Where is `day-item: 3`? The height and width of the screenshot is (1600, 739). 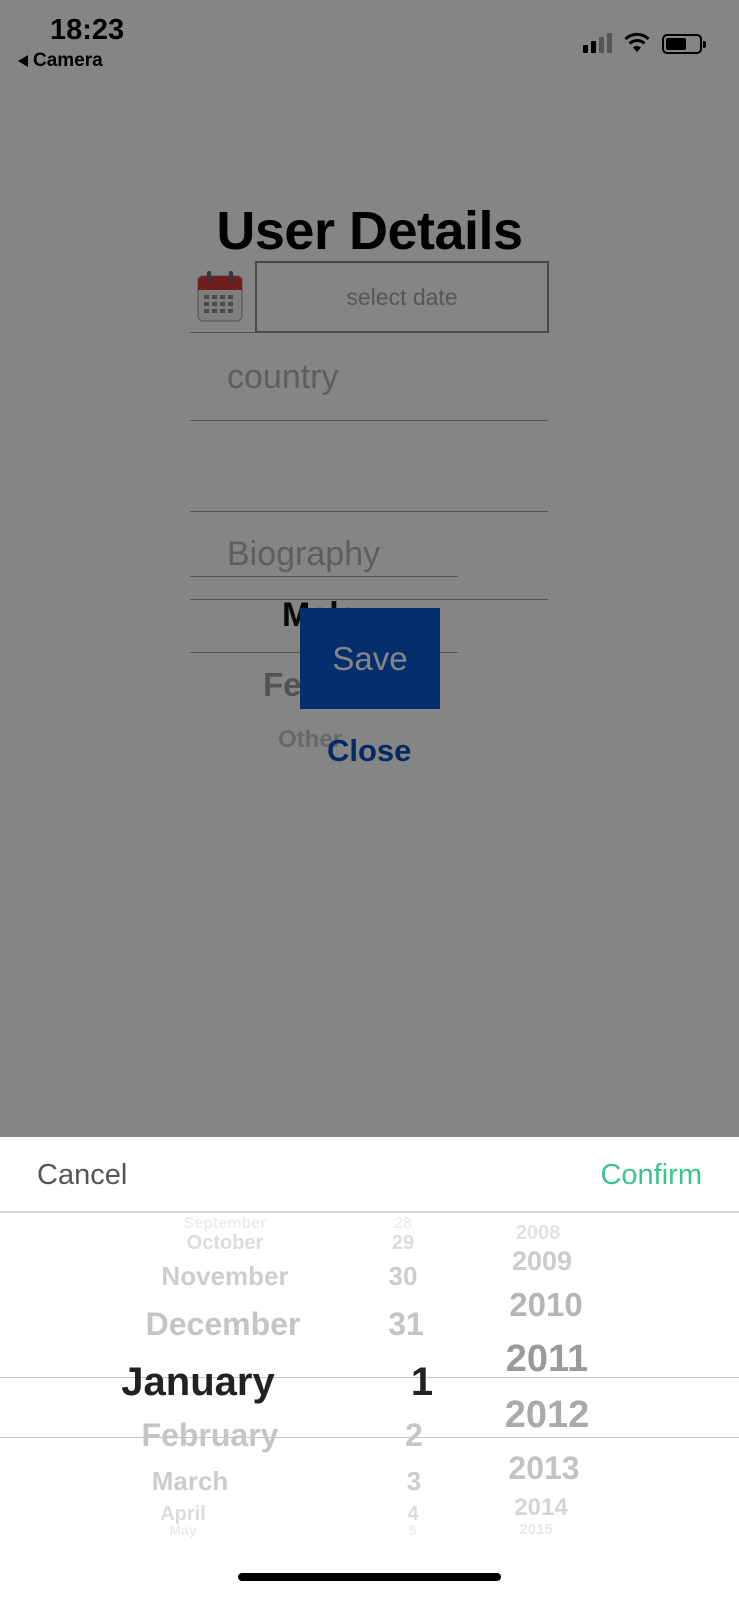
day-item: 3 is located at coordinates (414, 1481).